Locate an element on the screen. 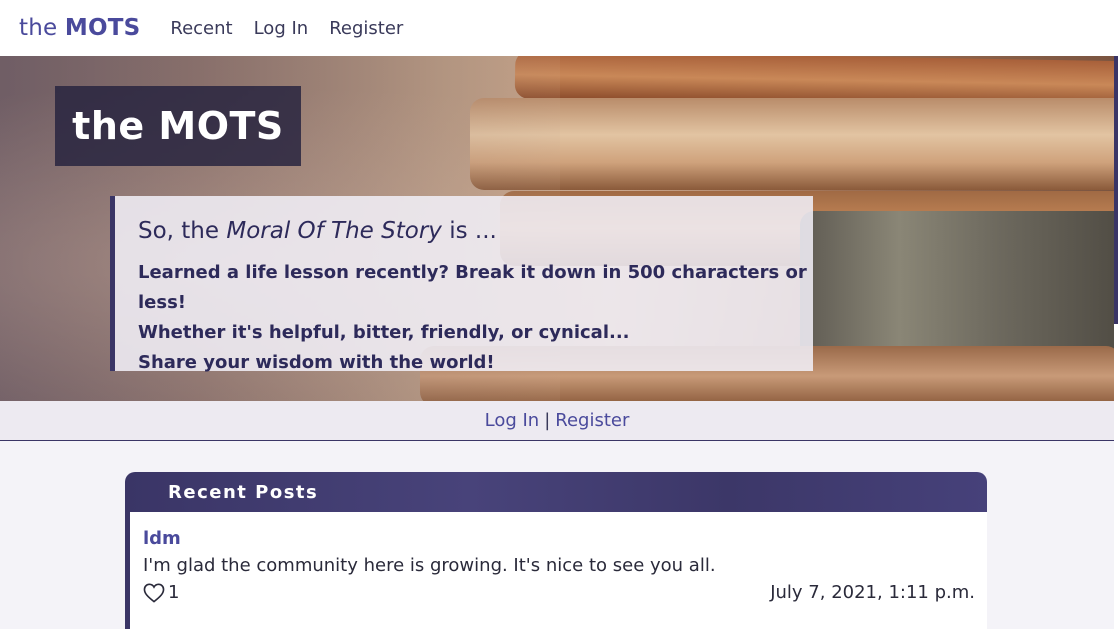 The height and width of the screenshot is (629, 1118). brand-link: the MOTS is located at coordinates (79, 28).